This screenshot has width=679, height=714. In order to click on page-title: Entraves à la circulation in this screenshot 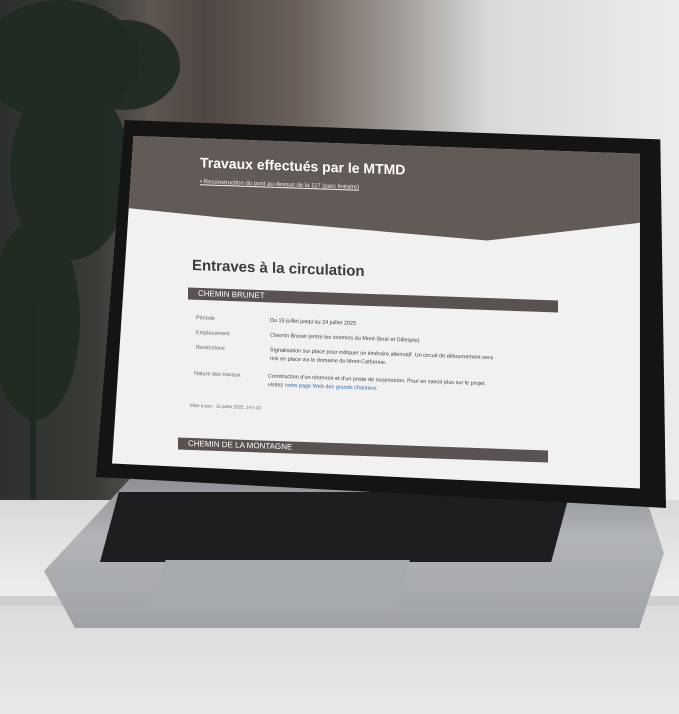, I will do `click(278, 268)`.